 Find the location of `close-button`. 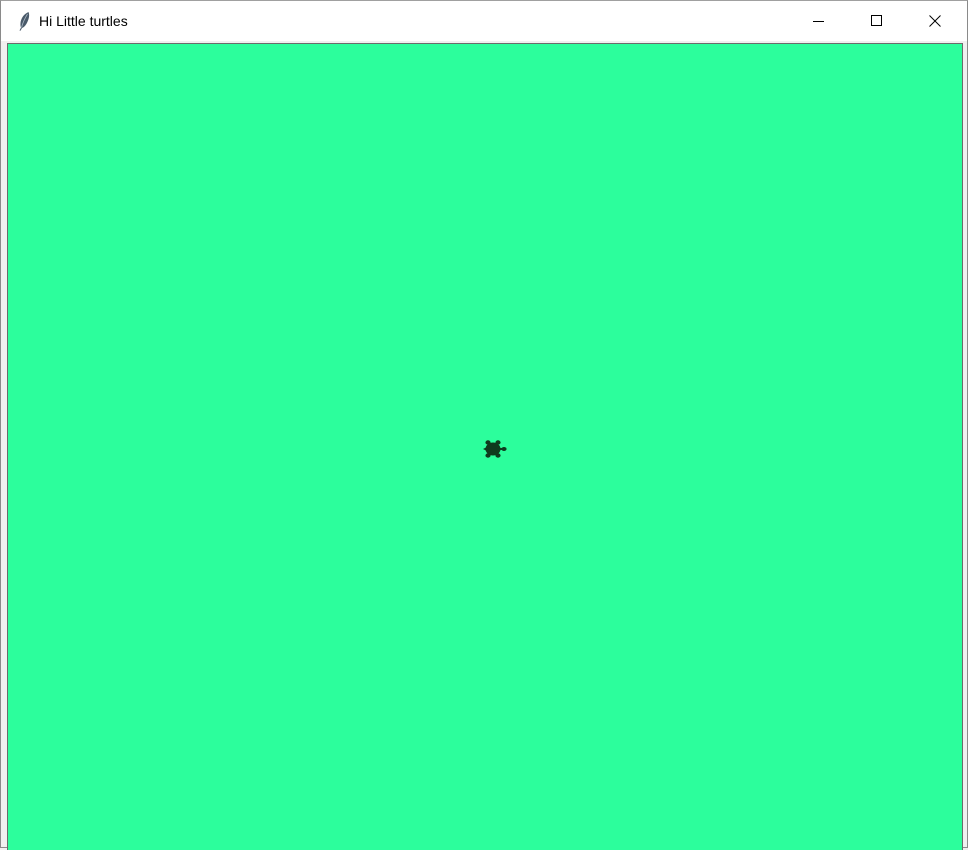

close-button is located at coordinates (935, 21).